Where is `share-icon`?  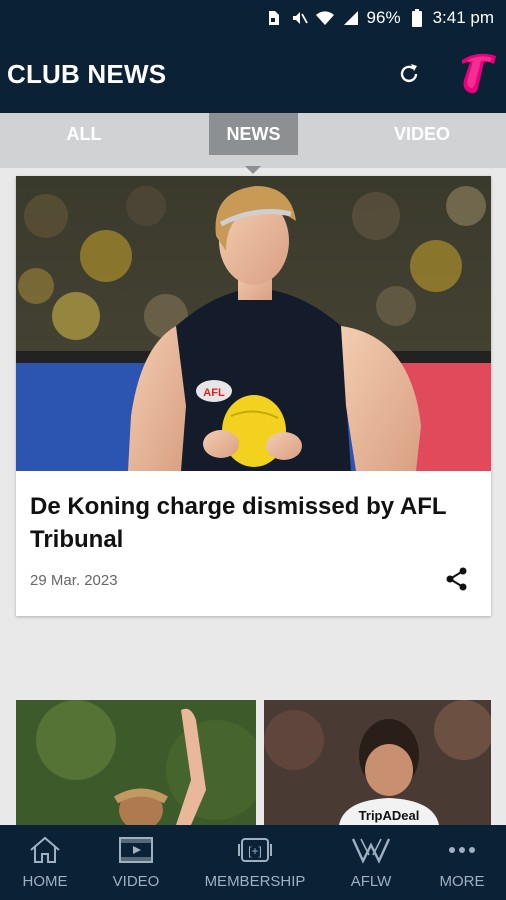 share-icon is located at coordinates (456, 579).